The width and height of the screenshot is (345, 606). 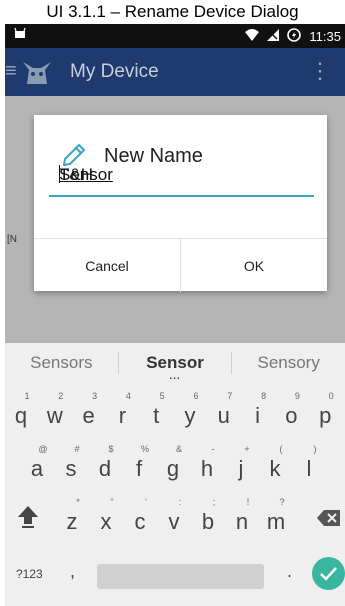 What do you see at coordinates (111, 449) in the screenshot?
I see `key-hint: $` at bounding box center [111, 449].